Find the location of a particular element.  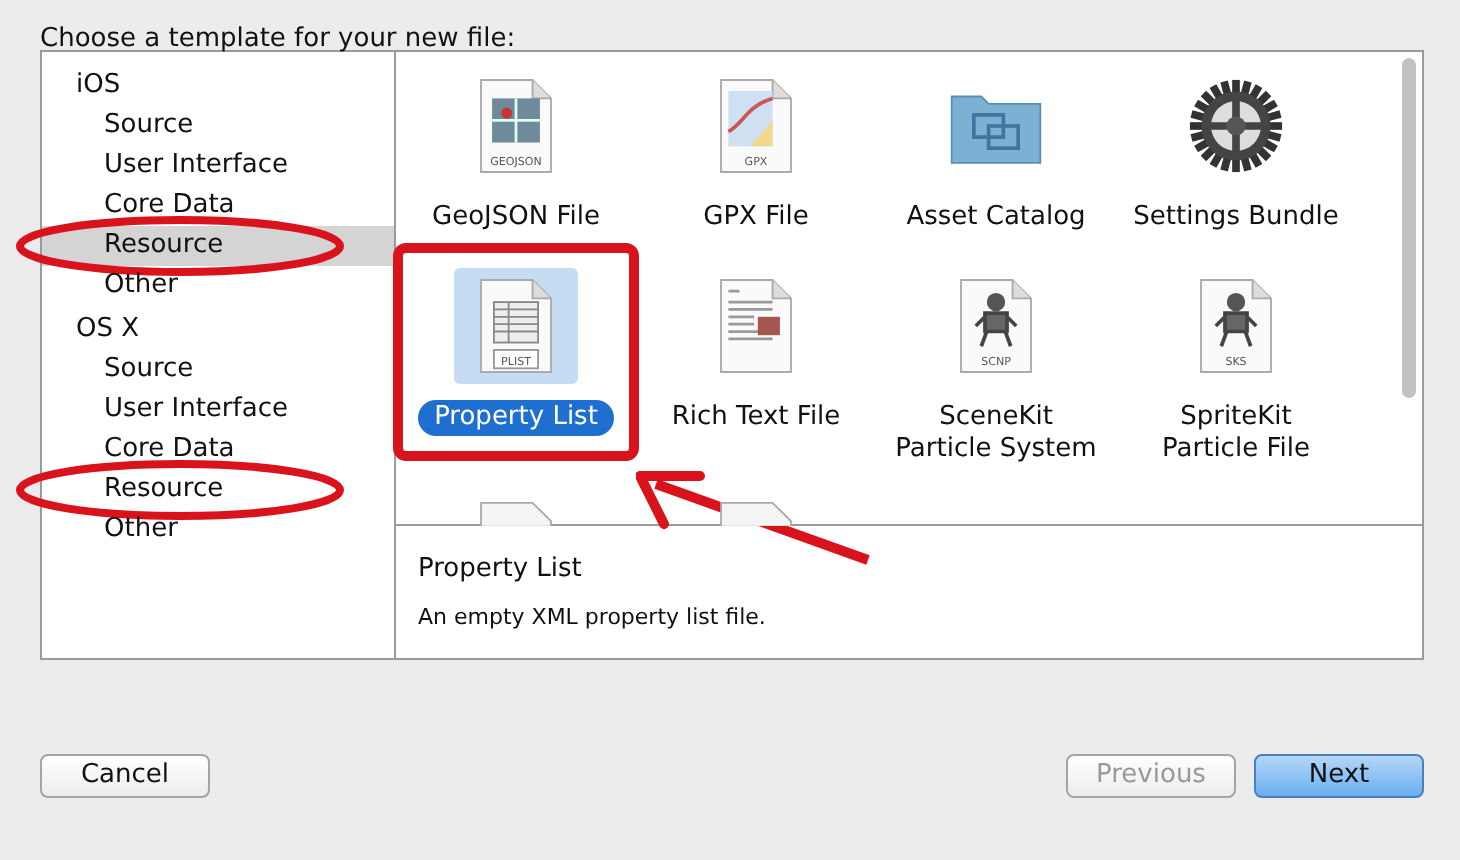

template-item: Asset Catalog is located at coordinates (996, 152).